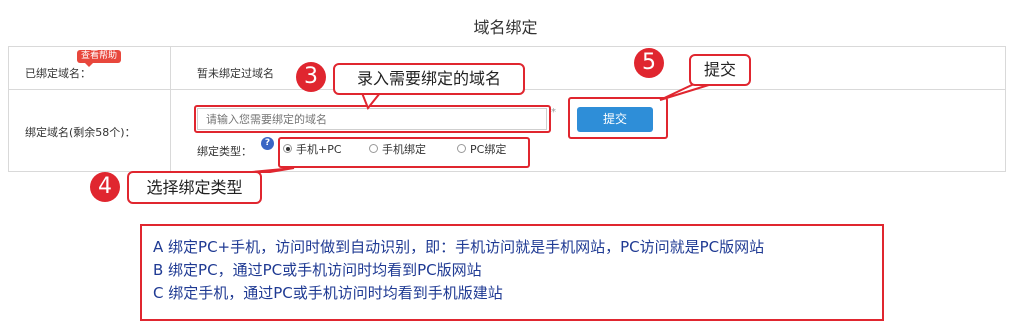 The width and height of the screenshot is (1011, 323). What do you see at coordinates (686, 92) in the screenshot?
I see `step5-pointer` at bounding box center [686, 92].